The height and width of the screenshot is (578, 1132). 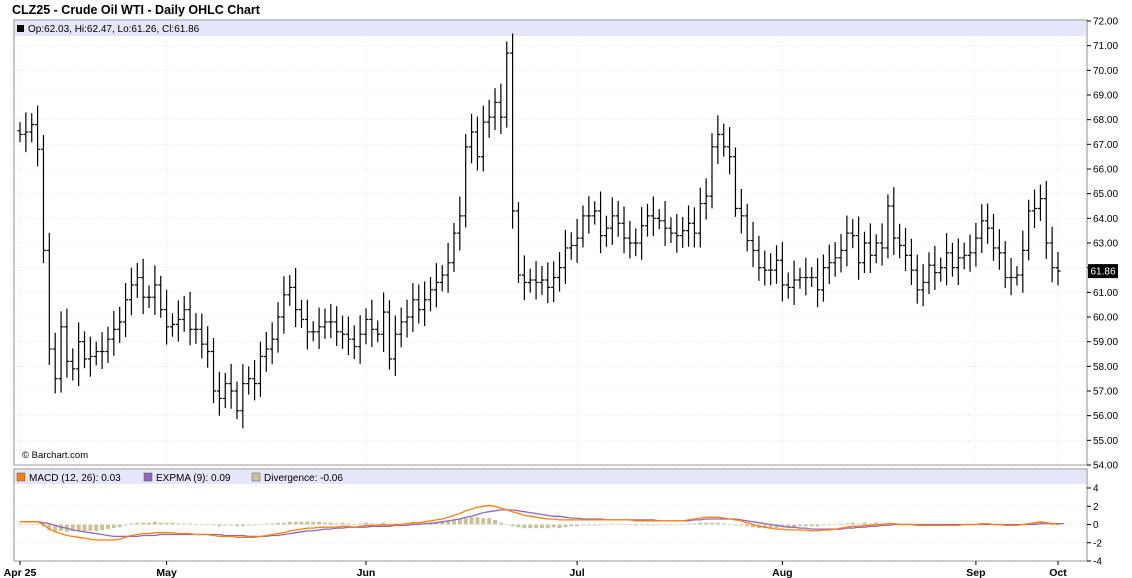 What do you see at coordinates (1096, 489) in the screenshot?
I see `macd-y-tick-label: 4` at bounding box center [1096, 489].